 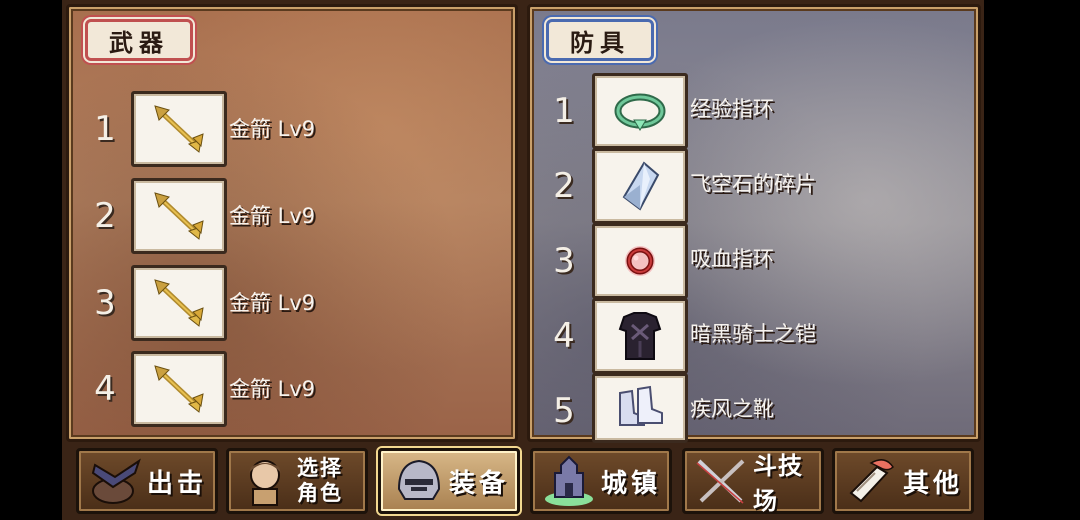 I want to click on weapon-slot-1: 1 金箭 Lv9, so click(x=289, y=129).